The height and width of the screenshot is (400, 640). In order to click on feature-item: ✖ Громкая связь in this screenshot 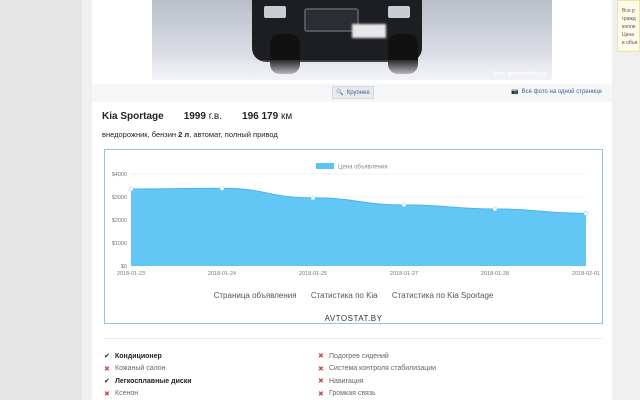, I will do `click(428, 394)`.